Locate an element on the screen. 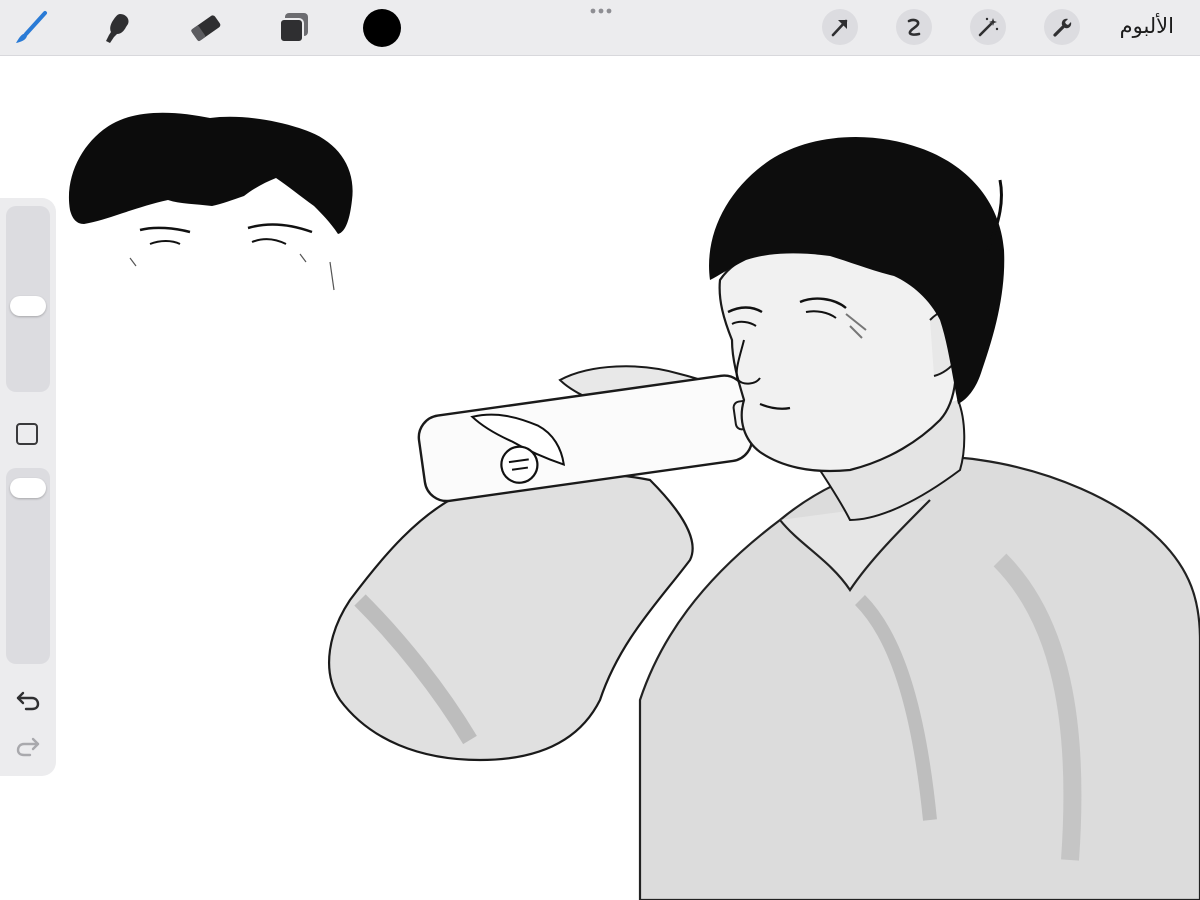 Image resolution: width=1200 pixels, height=900 pixels. opacity-thumb is located at coordinates (28, 488).